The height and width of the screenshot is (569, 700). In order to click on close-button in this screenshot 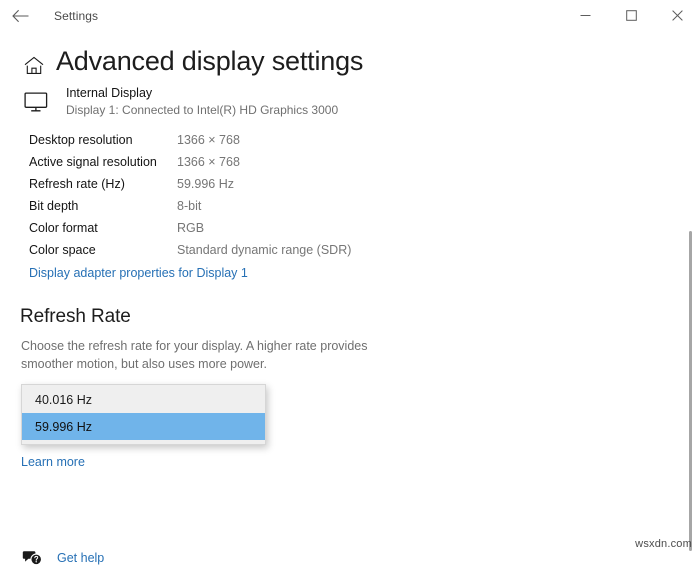, I will do `click(677, 15)`.